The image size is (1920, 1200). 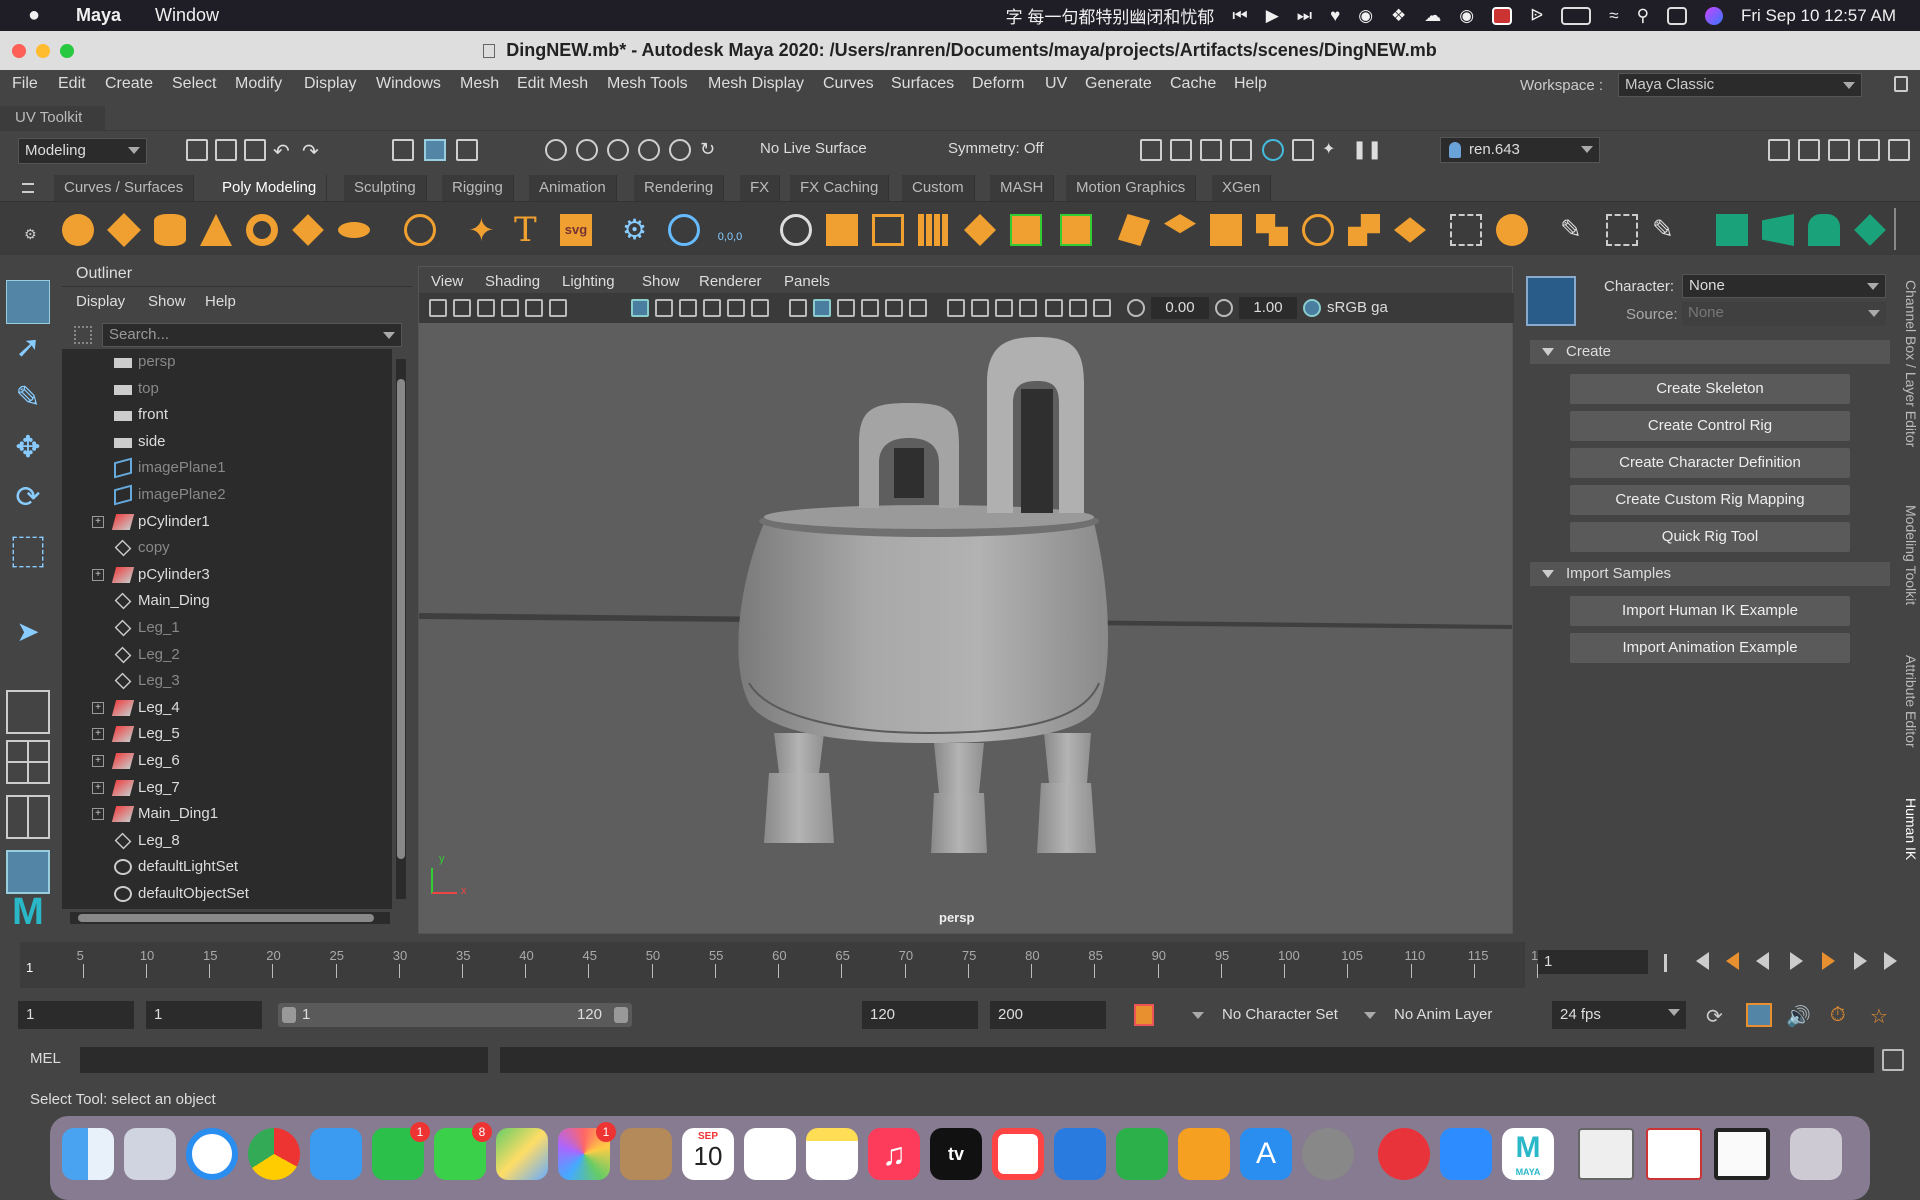 What do you see at coordinates (1312, 308) in the screenshot?
I see `color-management-icon` at bounding box center [1312, 308].